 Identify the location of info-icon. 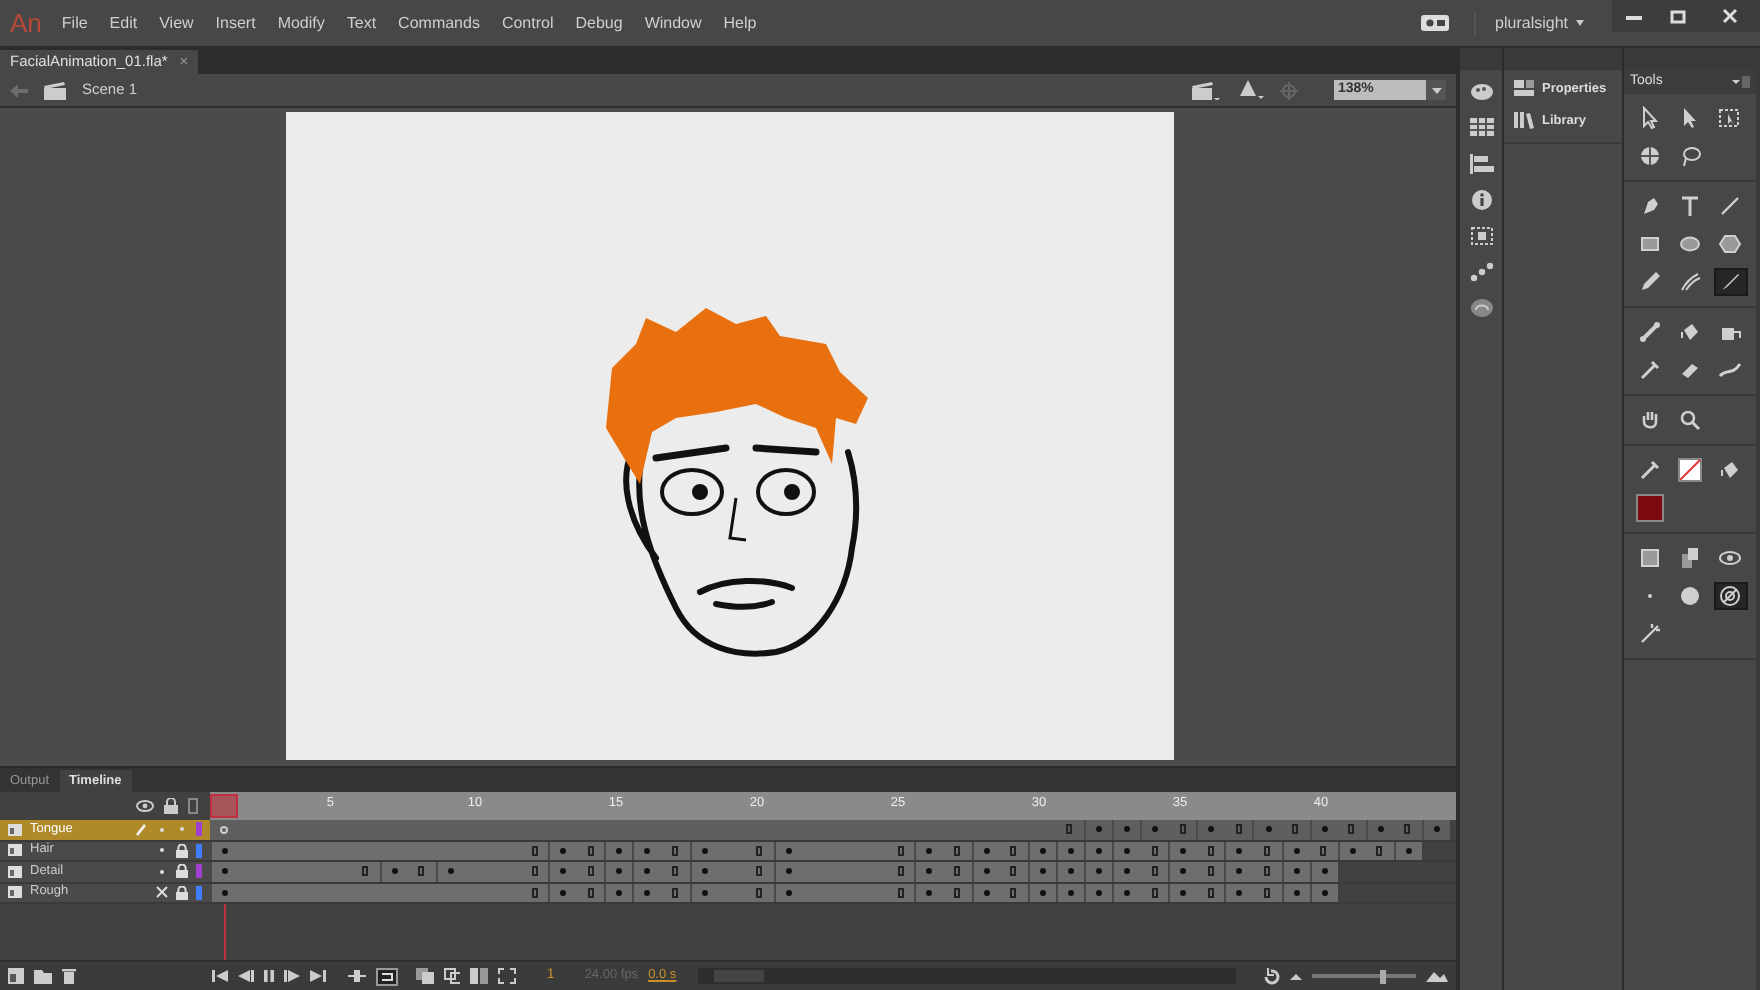
(1481, 200).